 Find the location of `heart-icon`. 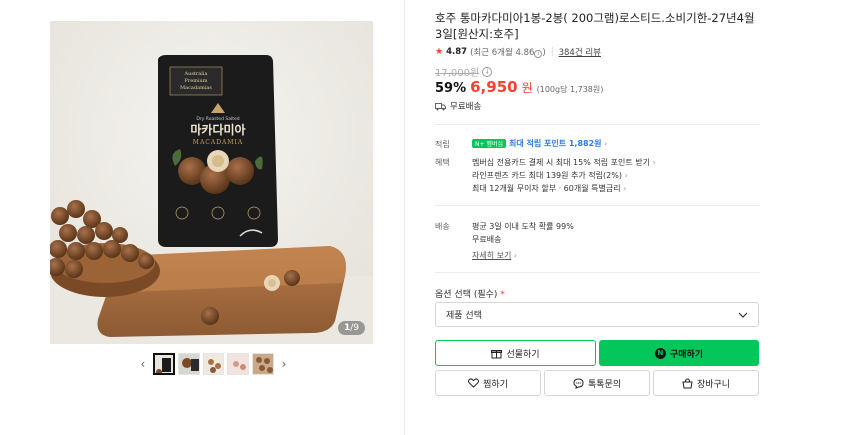

heart-icon is located at coordinates (474, 383).